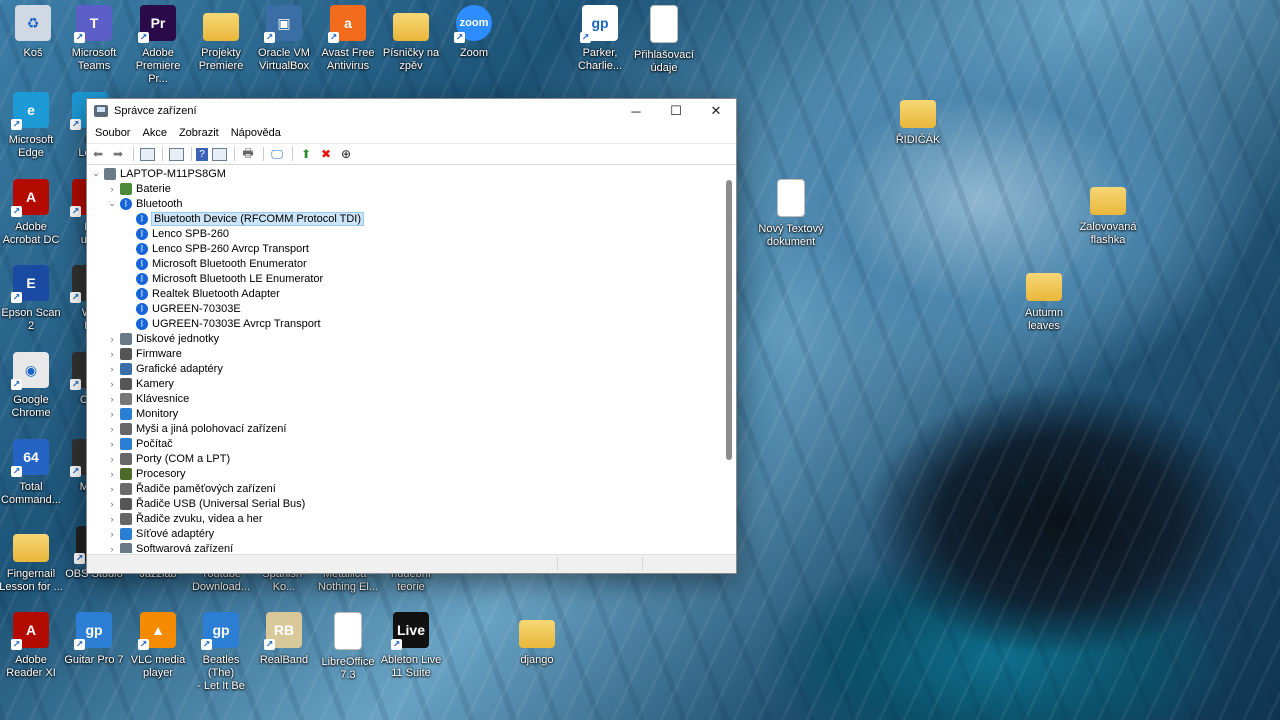 This screenshot has height=720, width=1280. What do you see at coordinates (404, 533) in the screenshot?
I see `tree-category: › Síťové adaptéry` at bounding box center [404, 533].